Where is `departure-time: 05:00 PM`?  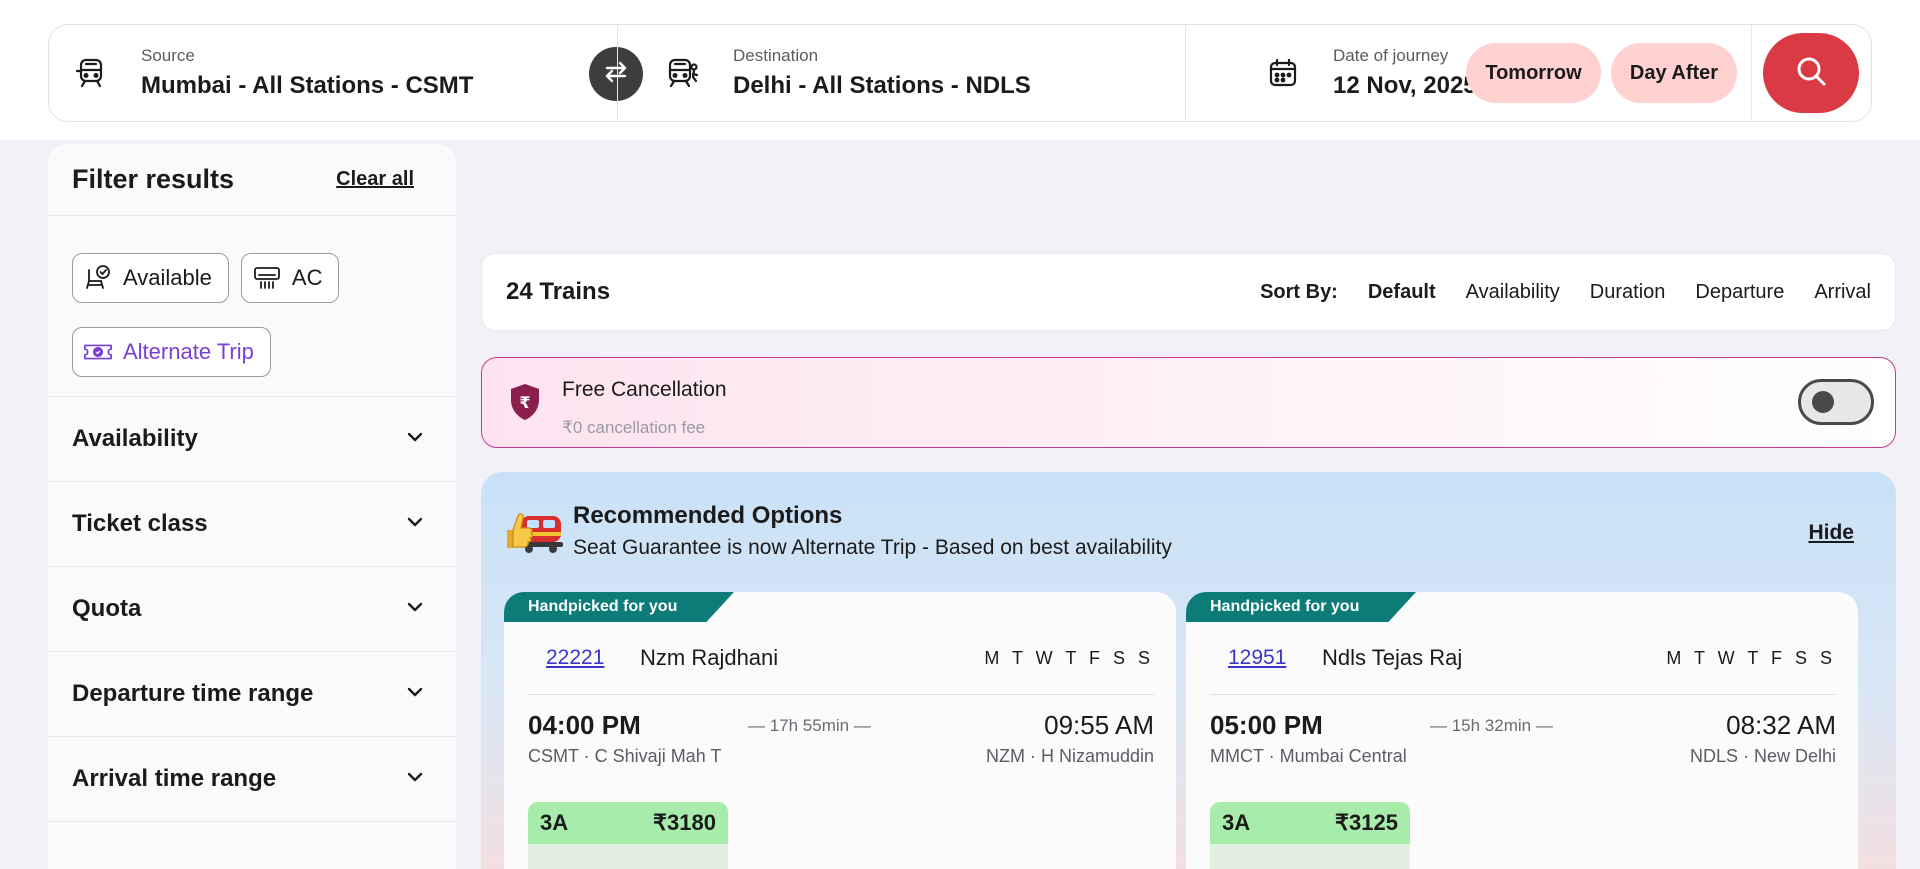
departure-time: 05:00 PM is located at coordinates (1266, 725).